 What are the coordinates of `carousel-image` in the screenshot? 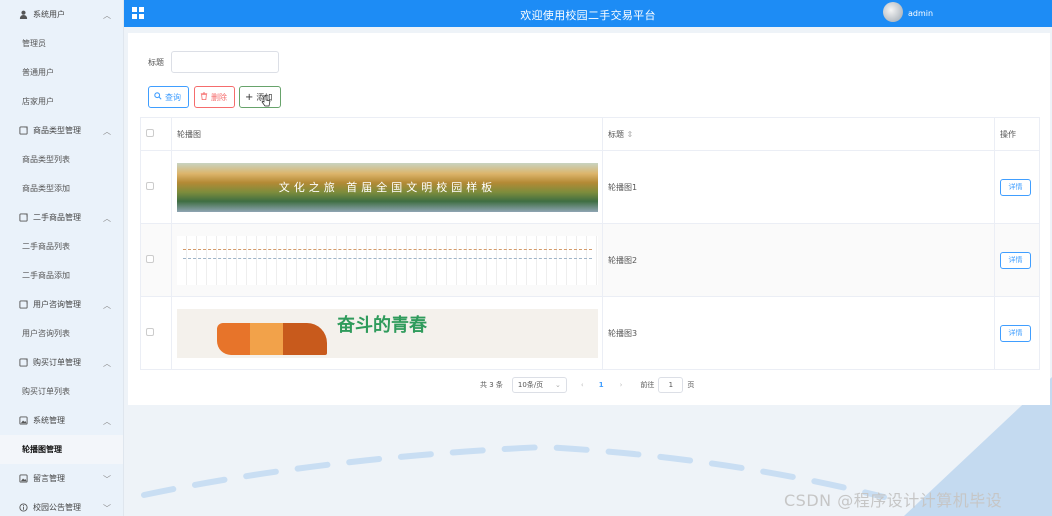 It's located at (387, 260).